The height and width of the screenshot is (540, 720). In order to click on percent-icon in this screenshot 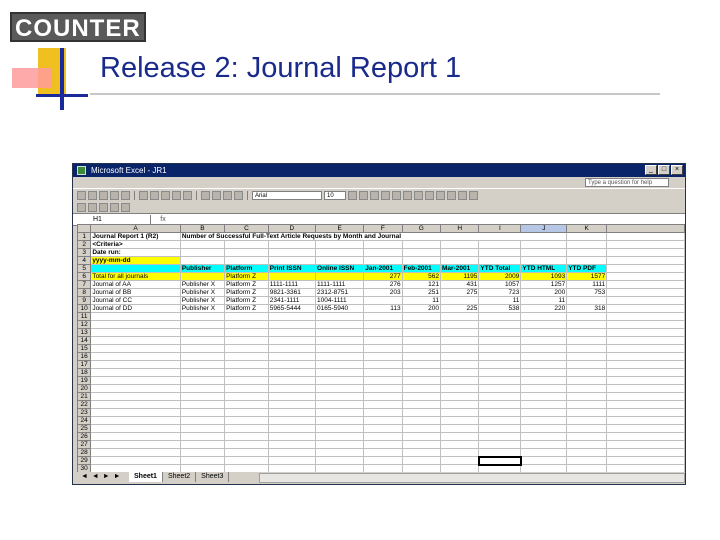, I will do `click(440, 195)`.